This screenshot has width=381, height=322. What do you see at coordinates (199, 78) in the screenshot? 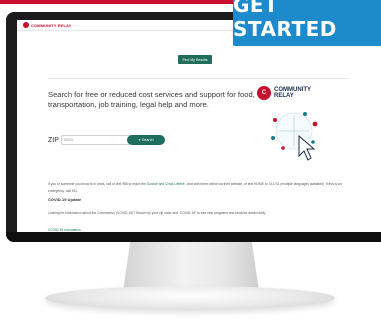
I see `divider` at bounding box center [199, 78].